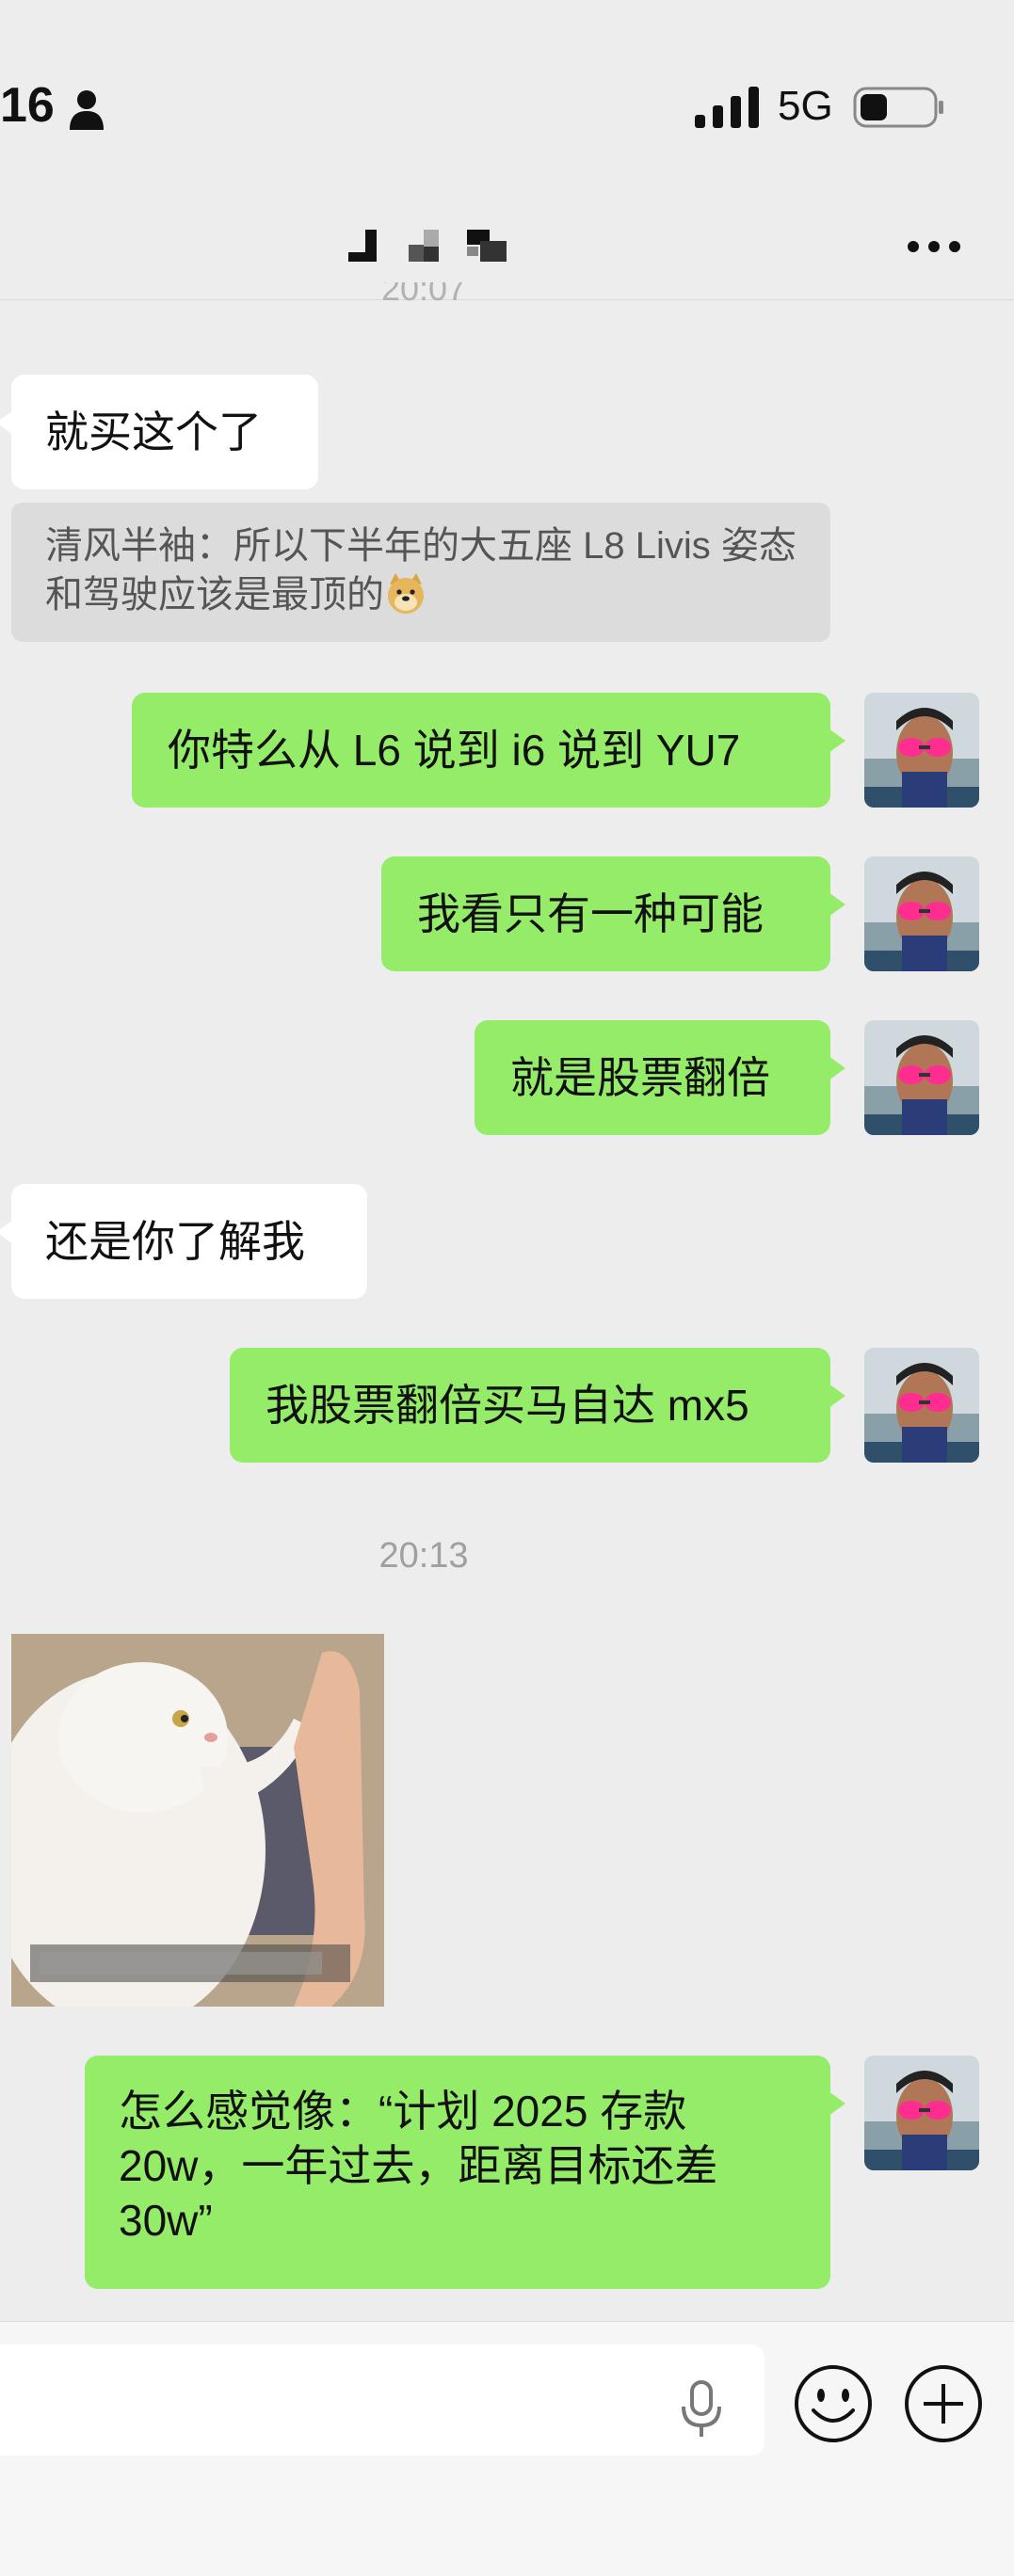 This screenshot has height=2576, width=1014. Describe the element at coordinates (420, 572) in the screenshot. I see `quoted-reply: 清风半袖：所以下半年的大五座 L8 Livis 姿态和驾驶应该是最顶的` at that location.